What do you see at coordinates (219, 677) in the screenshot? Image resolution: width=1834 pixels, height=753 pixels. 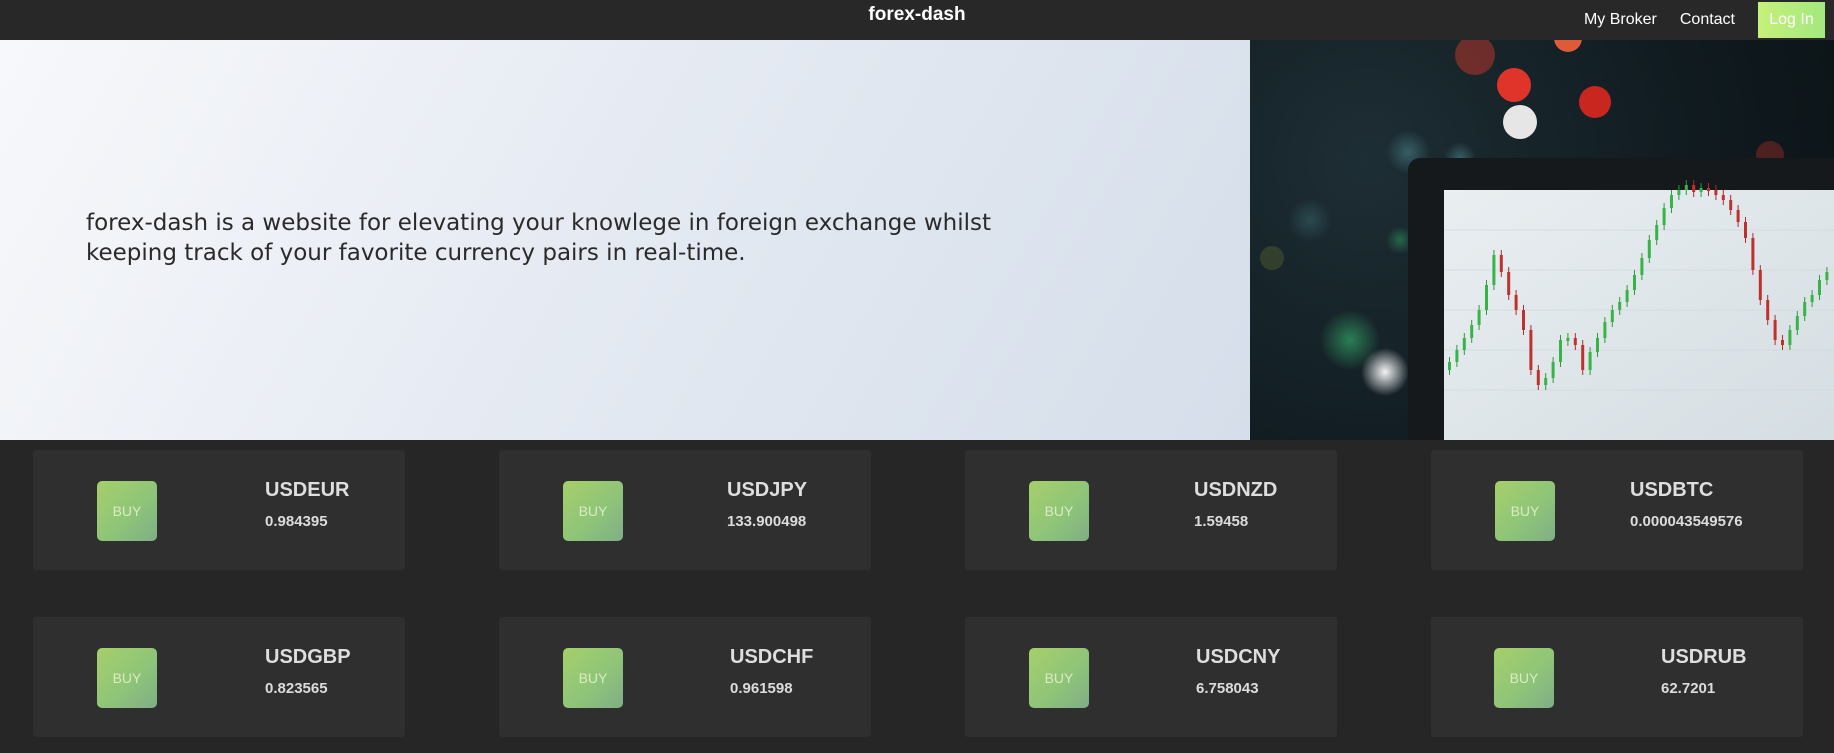 I see `currency-card: BUY USDGBP 0.823565` at bounding box center [219, 677].